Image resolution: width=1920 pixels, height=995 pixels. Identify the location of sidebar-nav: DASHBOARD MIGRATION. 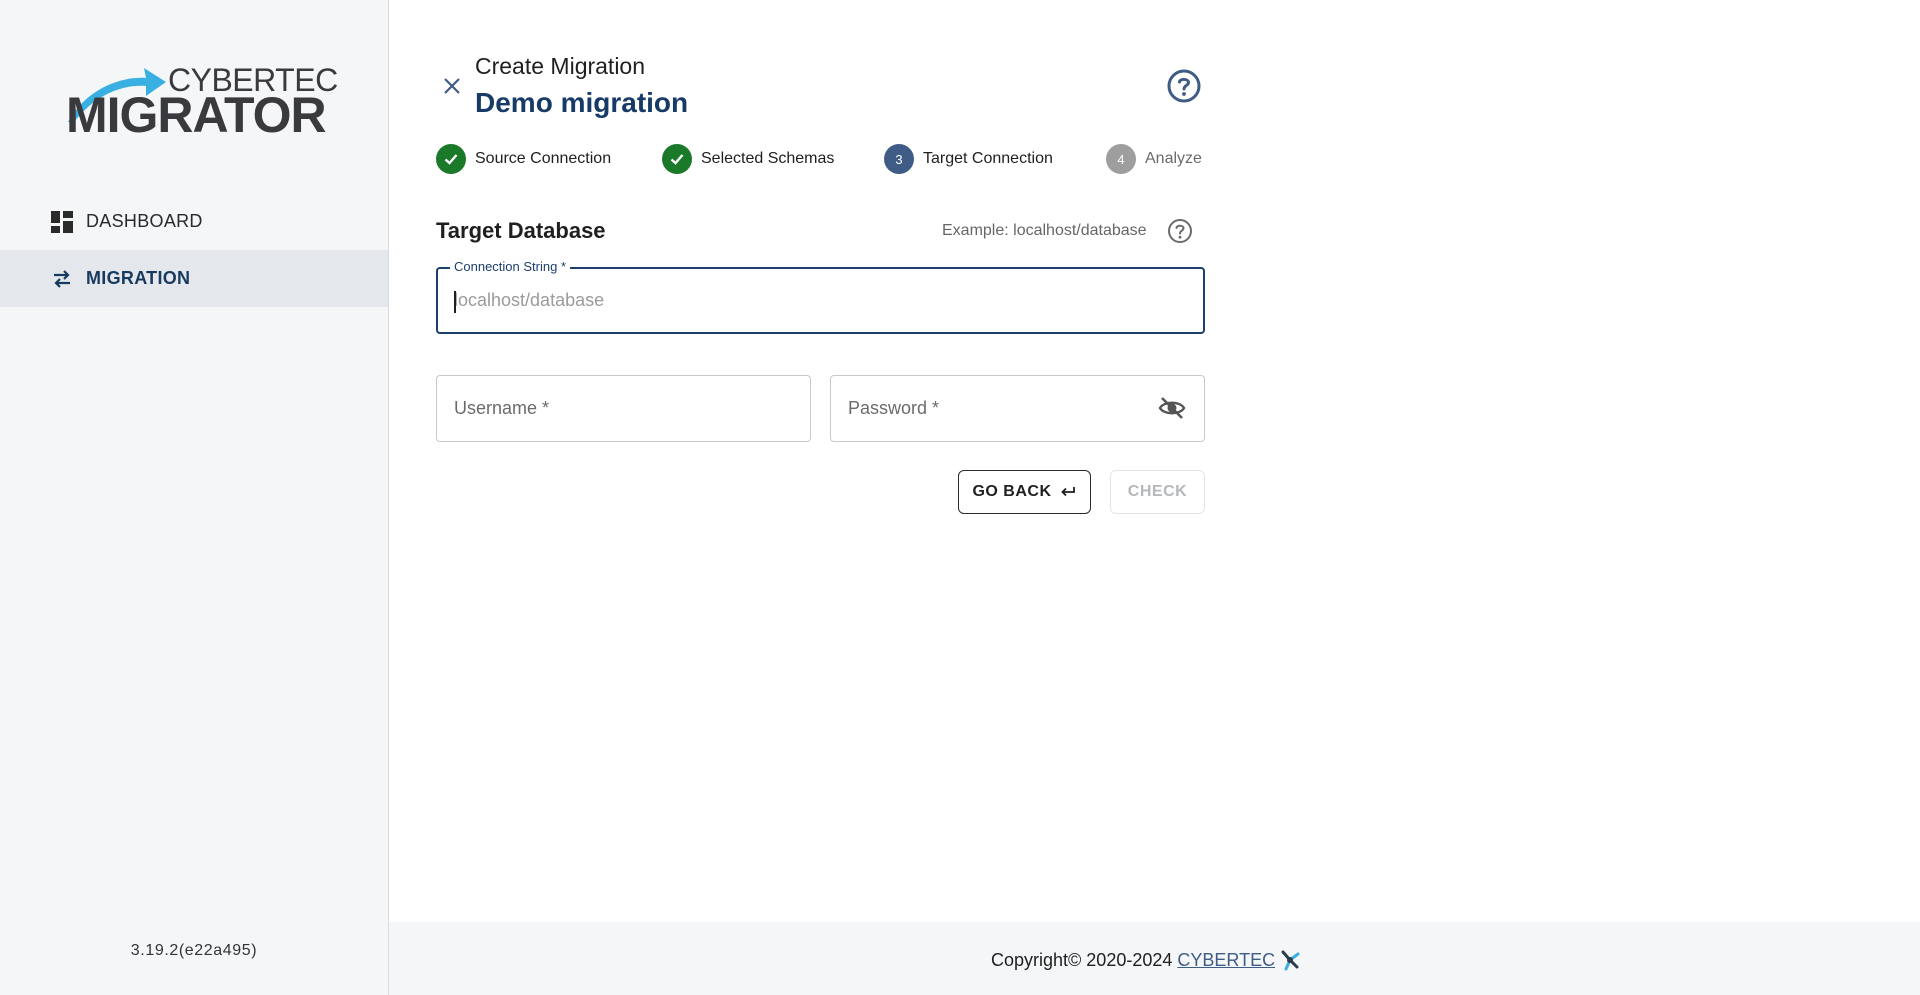
(194, 250).